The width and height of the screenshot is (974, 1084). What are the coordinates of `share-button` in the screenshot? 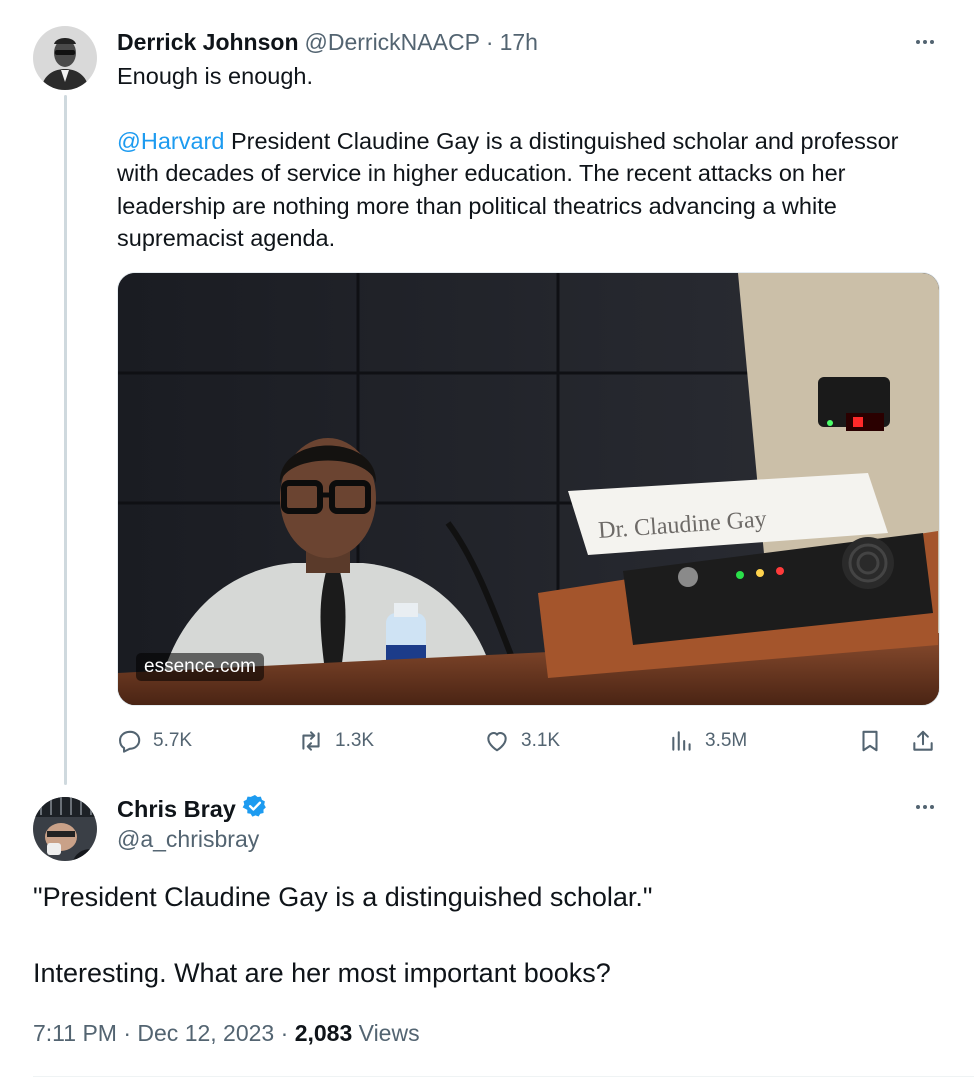 It's located at (923, 741).